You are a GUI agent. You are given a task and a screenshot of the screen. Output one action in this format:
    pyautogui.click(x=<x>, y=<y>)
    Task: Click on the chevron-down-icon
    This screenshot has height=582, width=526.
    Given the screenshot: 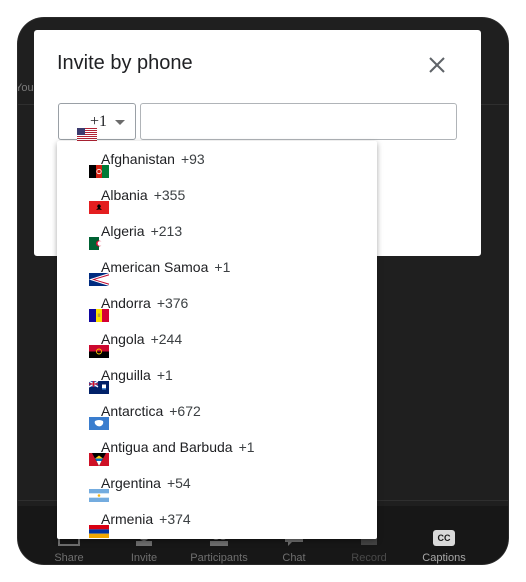 What is the action you would take?
    pyautogui.click(x=120, y=122)
    